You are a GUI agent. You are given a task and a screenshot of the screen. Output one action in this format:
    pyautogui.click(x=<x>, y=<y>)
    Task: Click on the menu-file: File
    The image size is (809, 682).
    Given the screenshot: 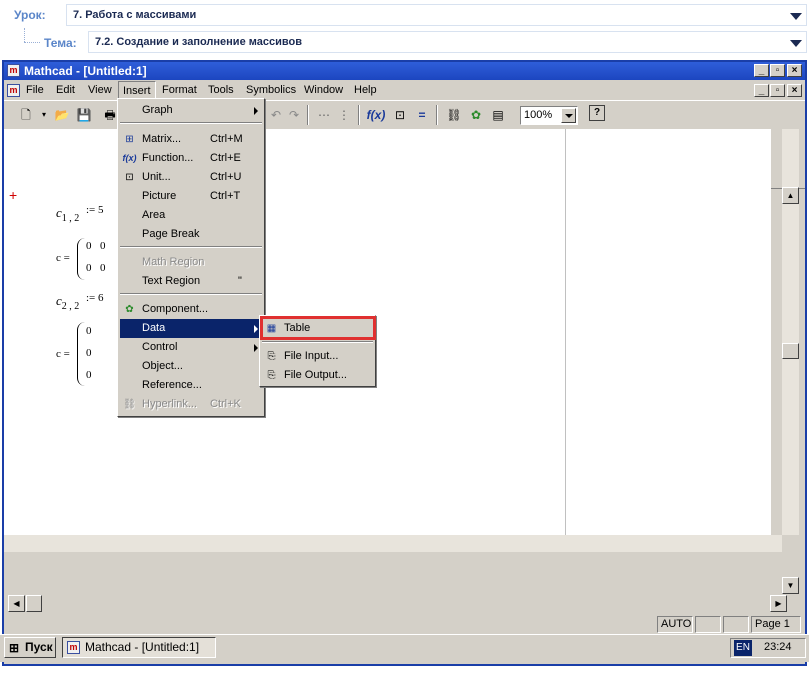 What is the action you would take?
    pyautogui.click(x=35, y=90)
    